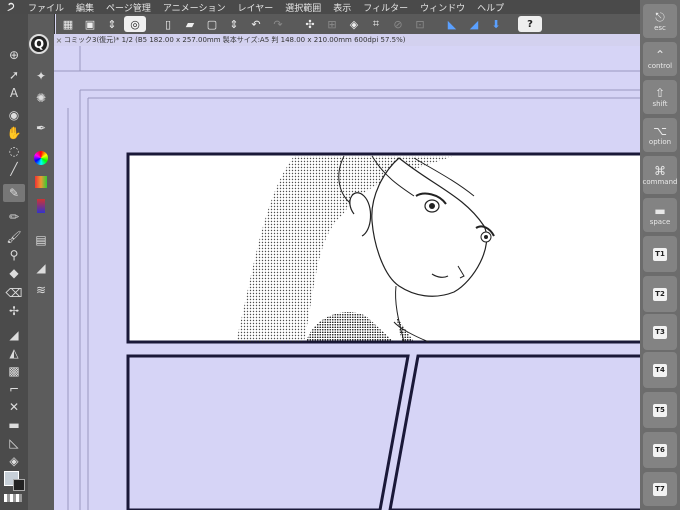 Image resolution: width=680 pixels, height=510 pixels. I want to click on space-icon: ▬, so click(660, 210).